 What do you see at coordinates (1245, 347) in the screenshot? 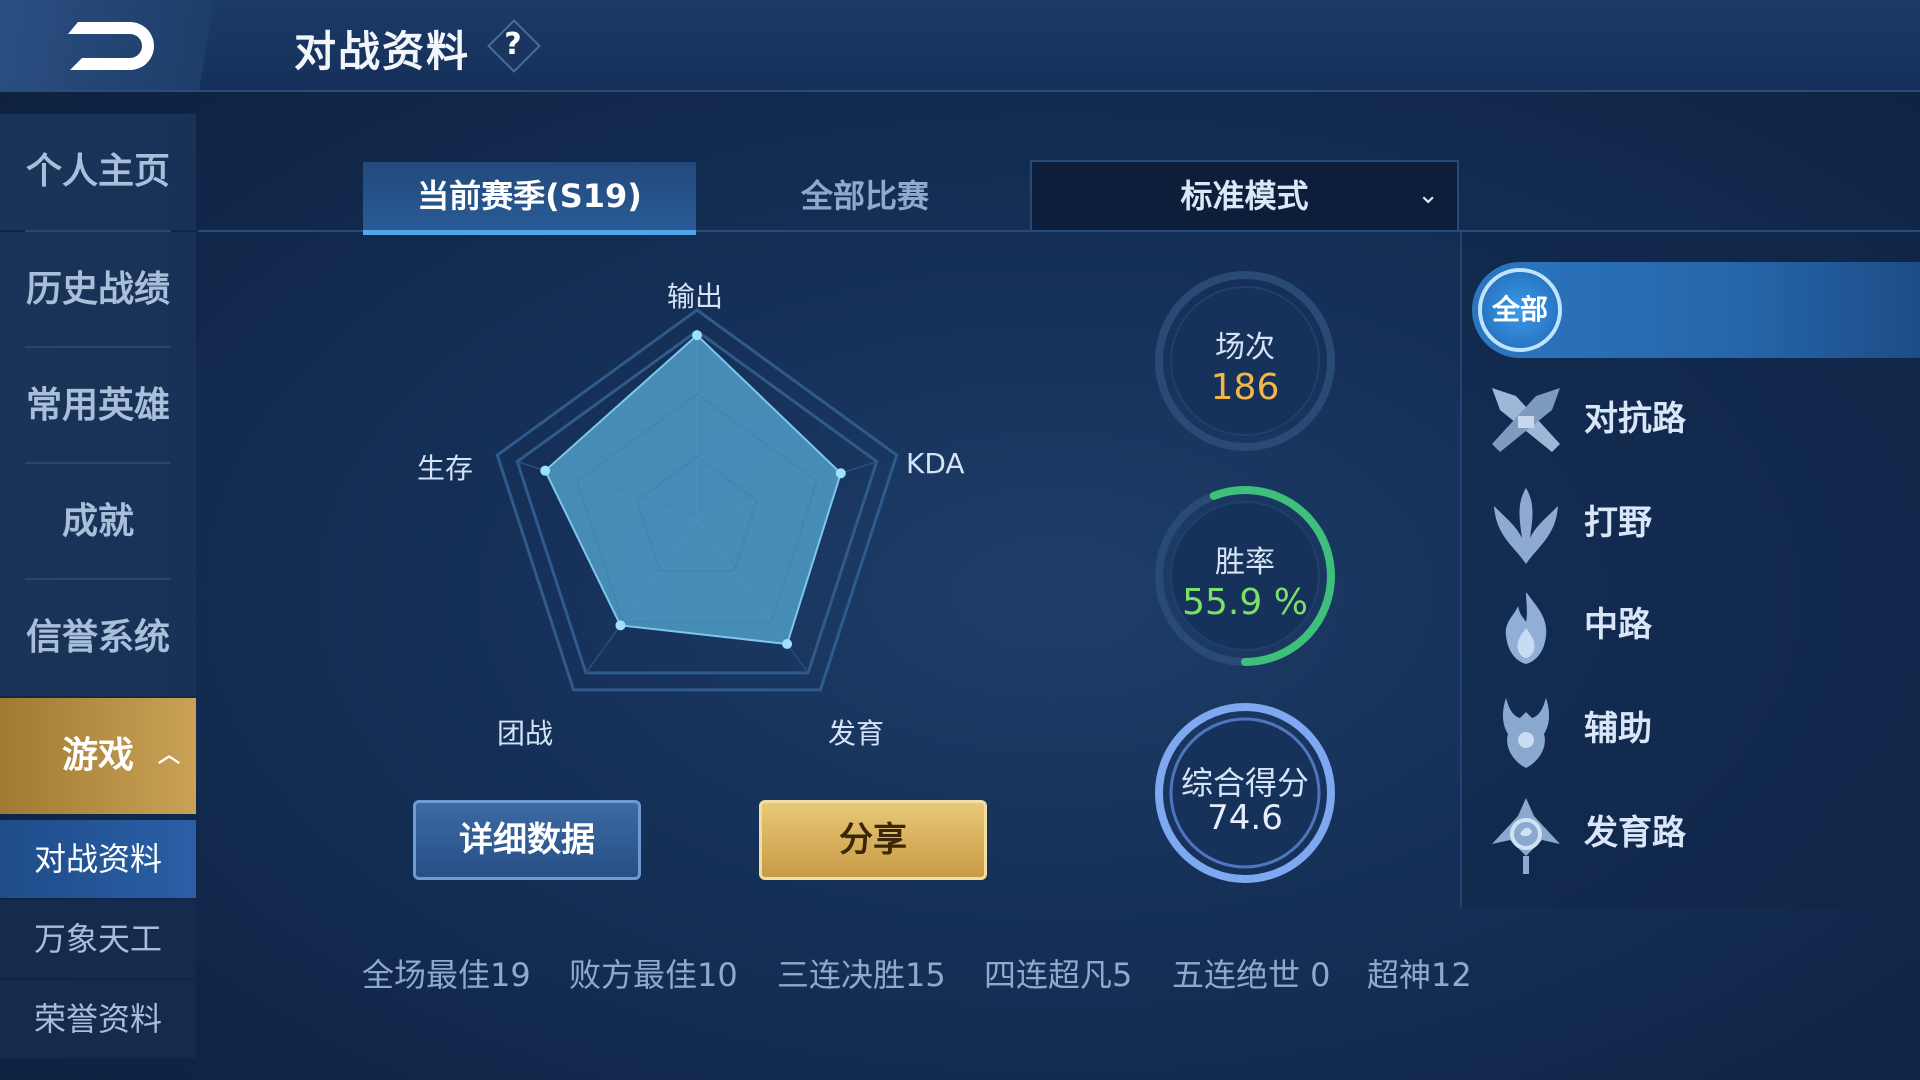
I see `matches-label: 场次` at bounding box center [1245, 347].